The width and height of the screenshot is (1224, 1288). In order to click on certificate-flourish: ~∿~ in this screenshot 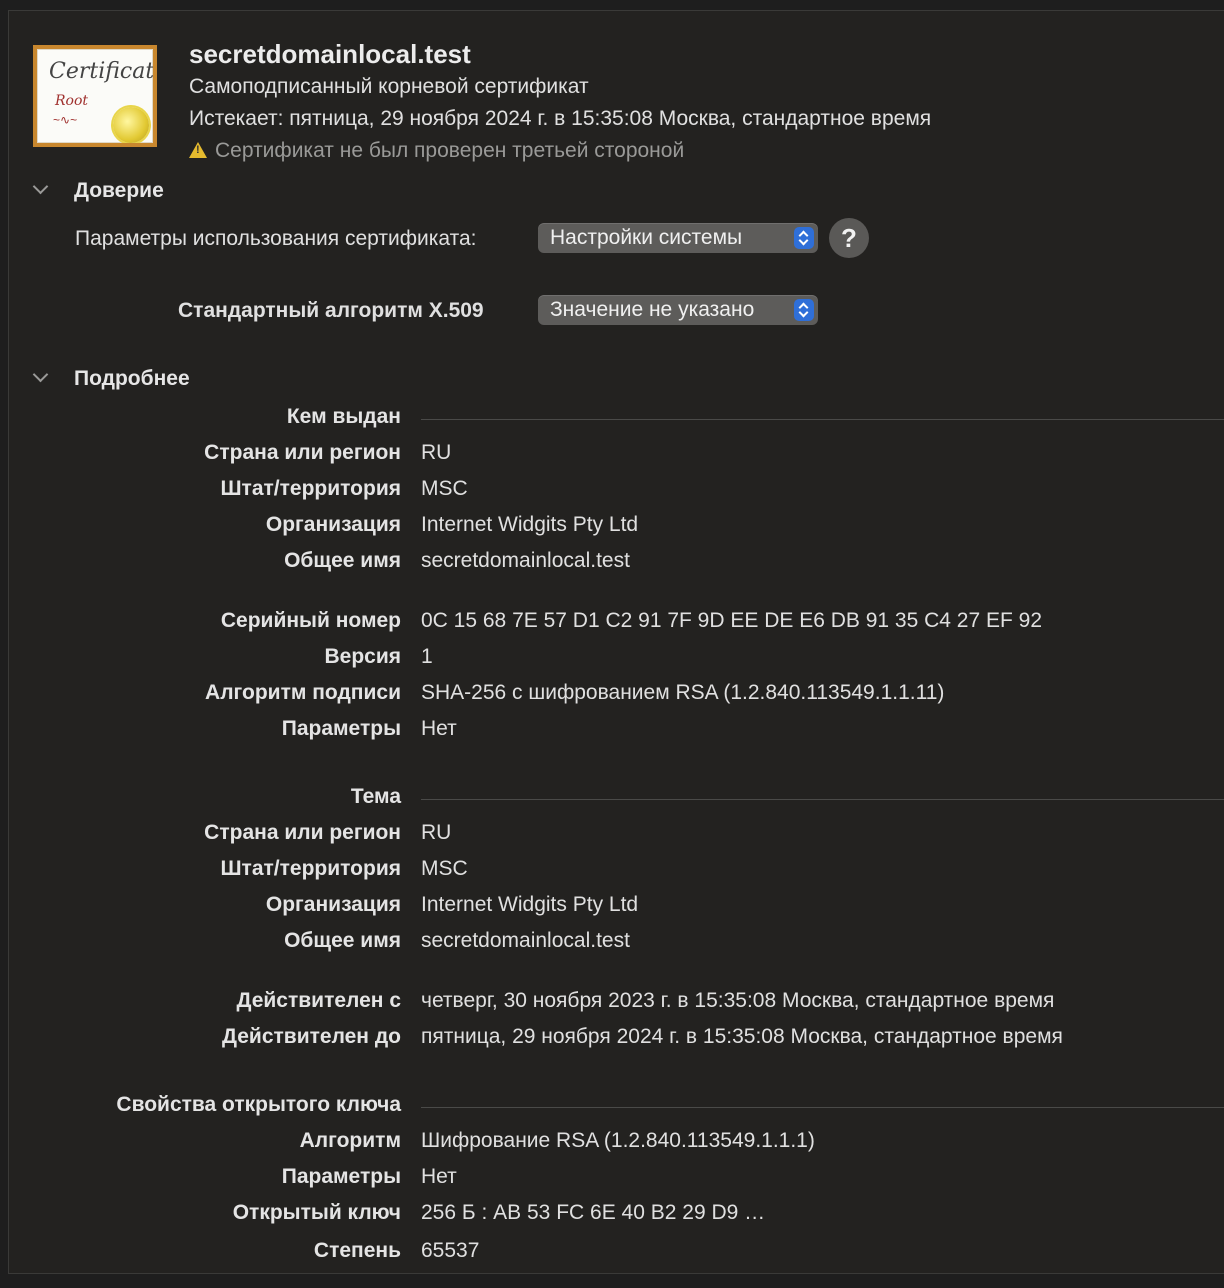, I will do `click(65, 120)`.